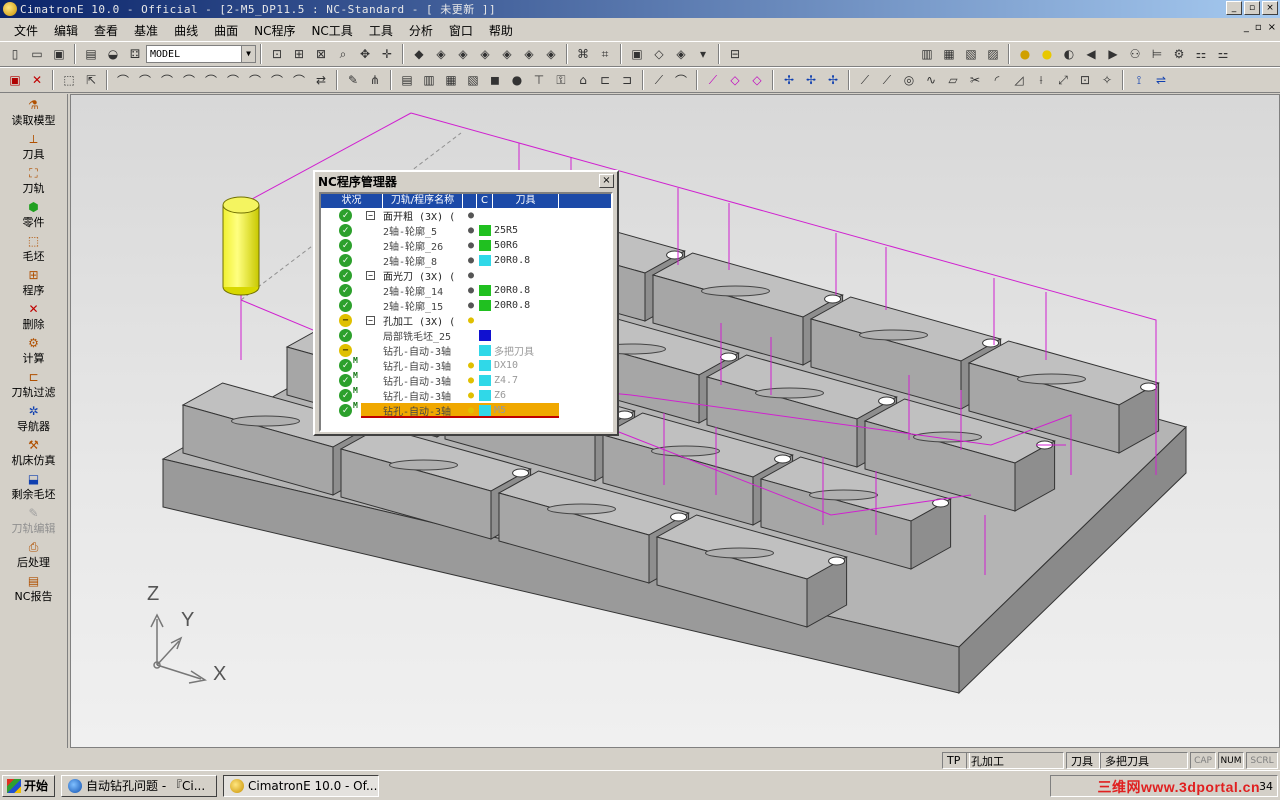 The width and height of the screenshot is (1280, 800). I want to click on chamfer-tool-icon: ◿, so click(1019, 80).